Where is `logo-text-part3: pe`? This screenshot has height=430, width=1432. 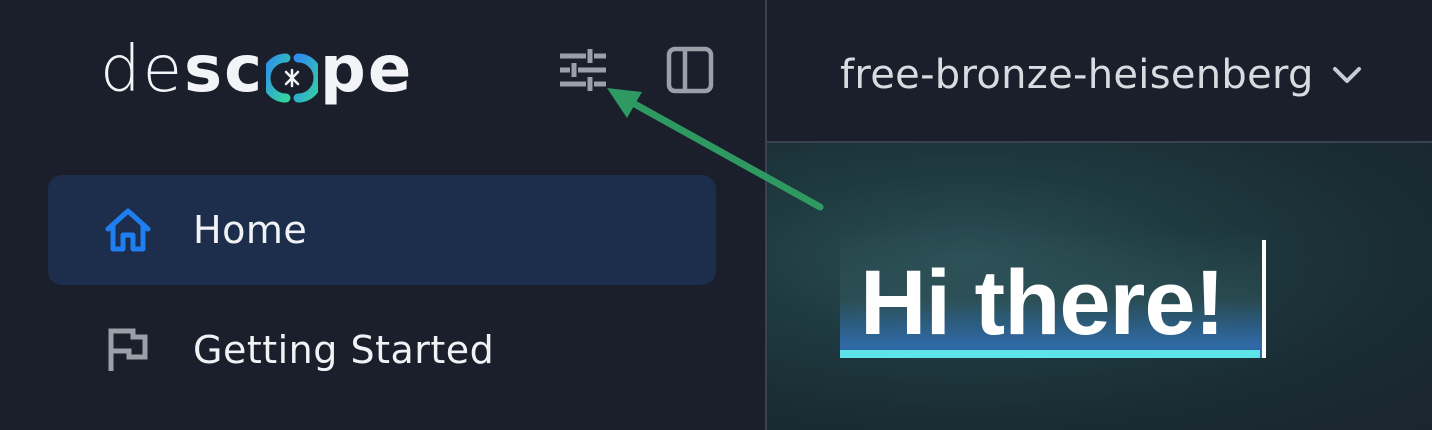 logo-text-part3: pe is located at coordinates (367, 70).